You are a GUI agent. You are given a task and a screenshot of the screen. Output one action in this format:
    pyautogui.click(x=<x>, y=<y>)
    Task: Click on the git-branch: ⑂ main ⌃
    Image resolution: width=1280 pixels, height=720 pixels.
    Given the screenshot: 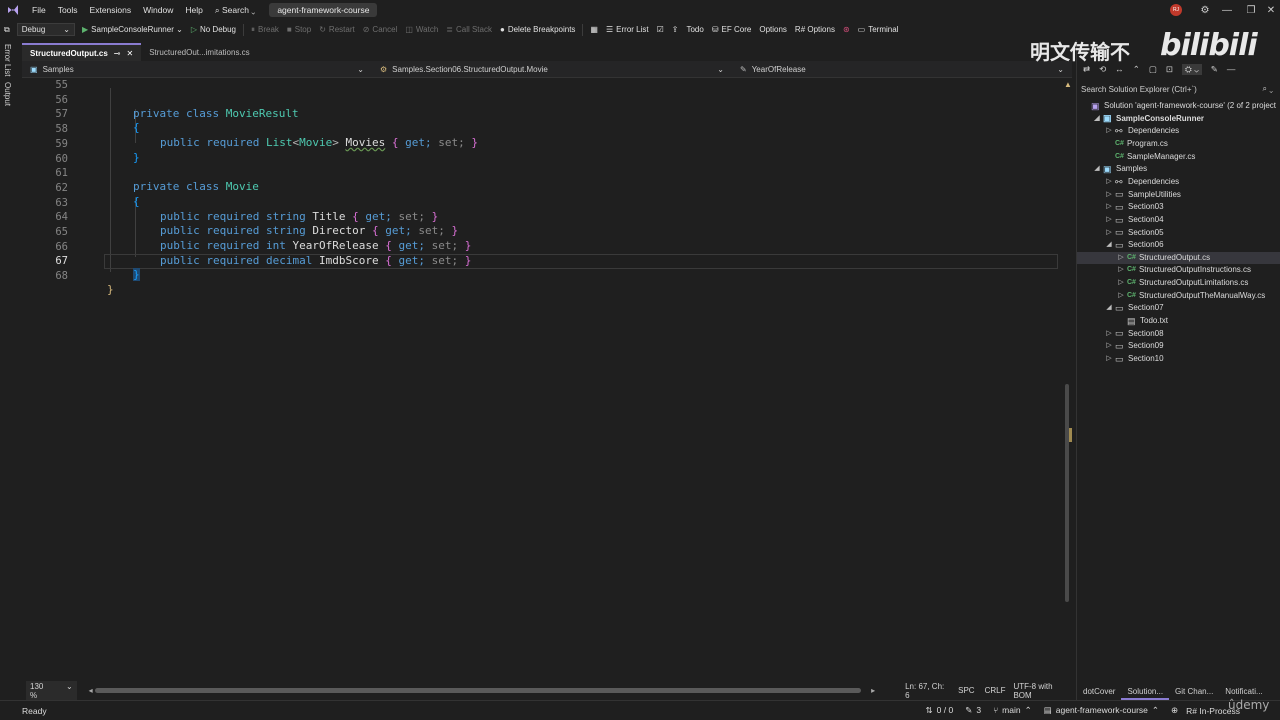 What is the action you would take?
    pyautogui.click(x=1012, y=710)
    